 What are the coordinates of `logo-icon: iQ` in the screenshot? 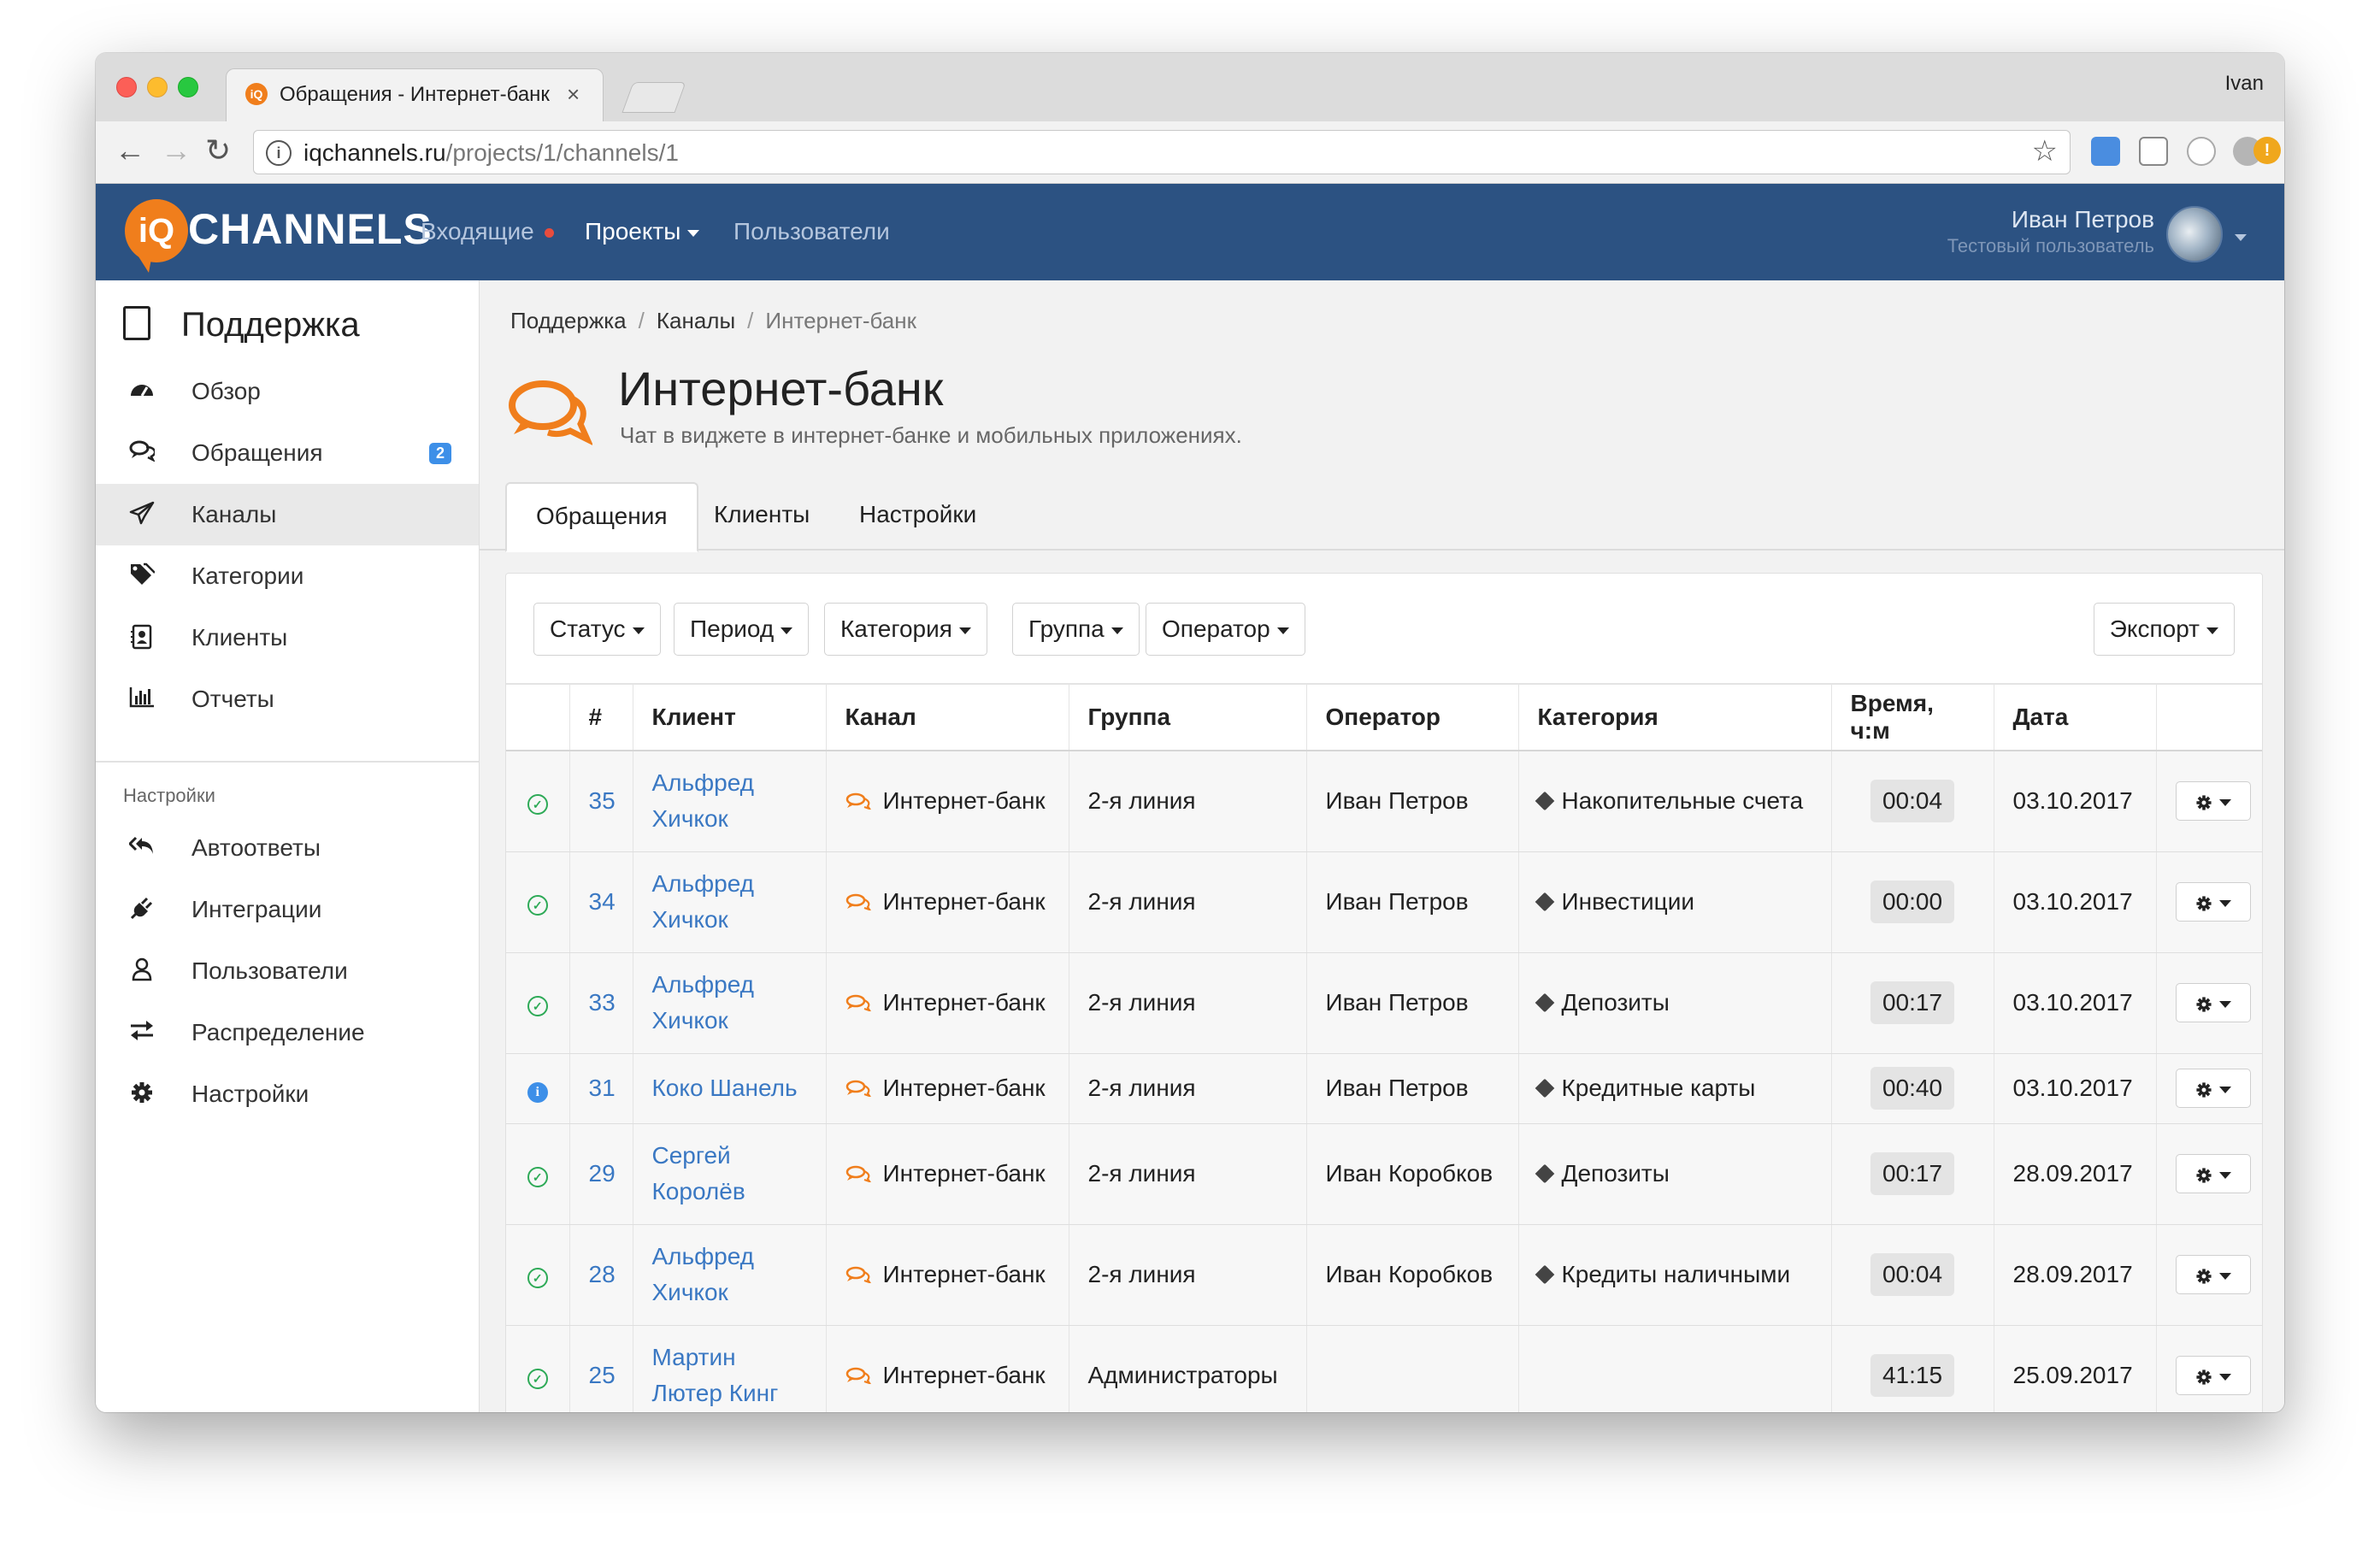 It's located at (157, 230).